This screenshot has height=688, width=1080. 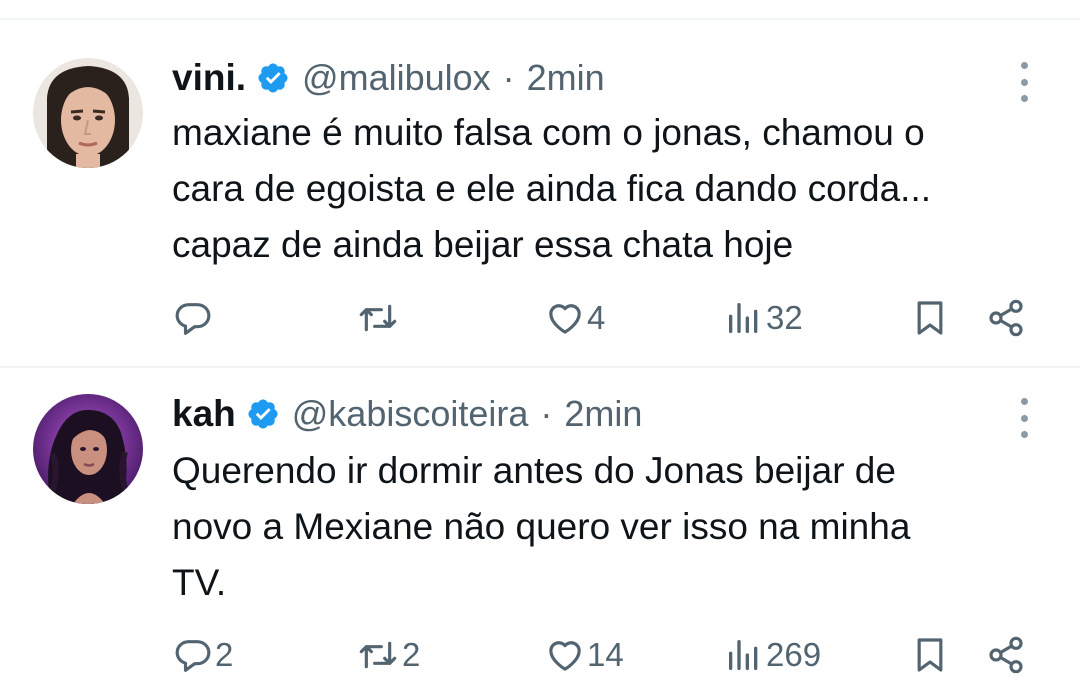 I want to click on user-handle: @kabiscoiteira, so click(x=410, y=414).